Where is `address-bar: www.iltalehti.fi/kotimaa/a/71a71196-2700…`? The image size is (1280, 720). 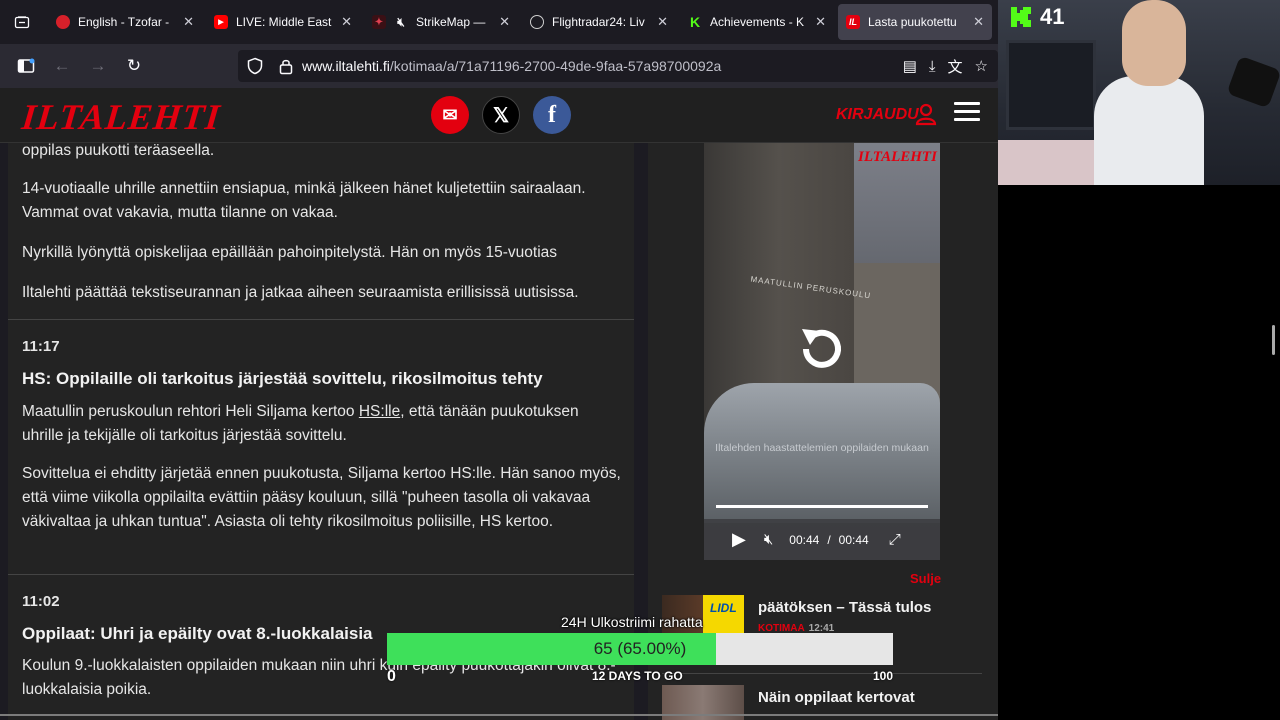 address-bar: www.iltalehti.fi/kotimaa/a/71a71196-2700… is located at coordinates (618, 66).